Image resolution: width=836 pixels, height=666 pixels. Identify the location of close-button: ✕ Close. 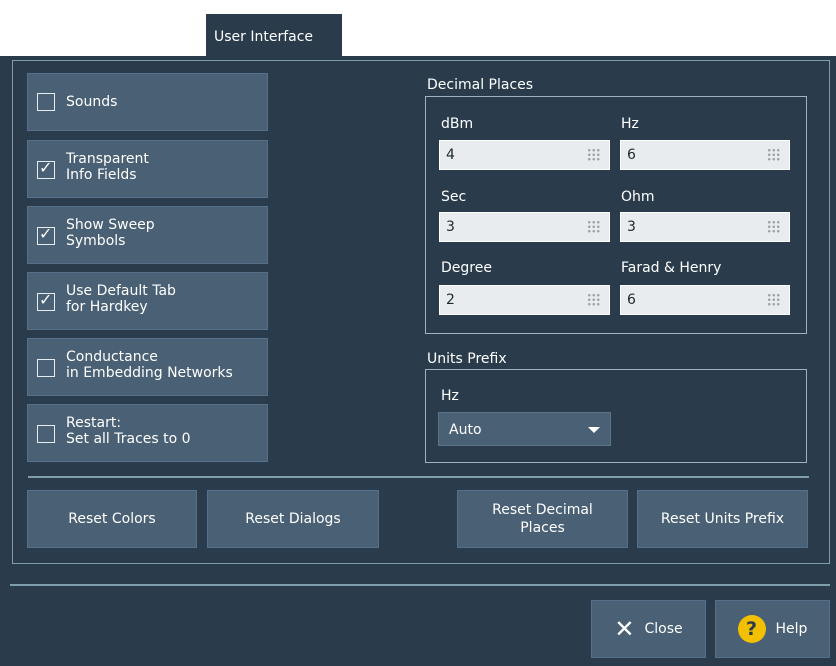
(648, 629).